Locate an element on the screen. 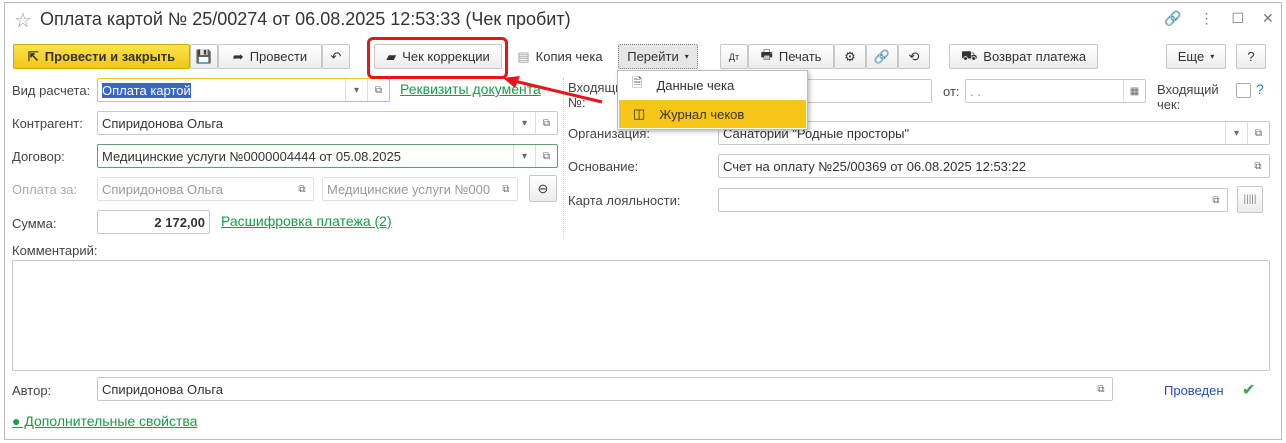 This screenshot has width=1286, height=443. annotation-arrow is located at coordinates (553, 90).